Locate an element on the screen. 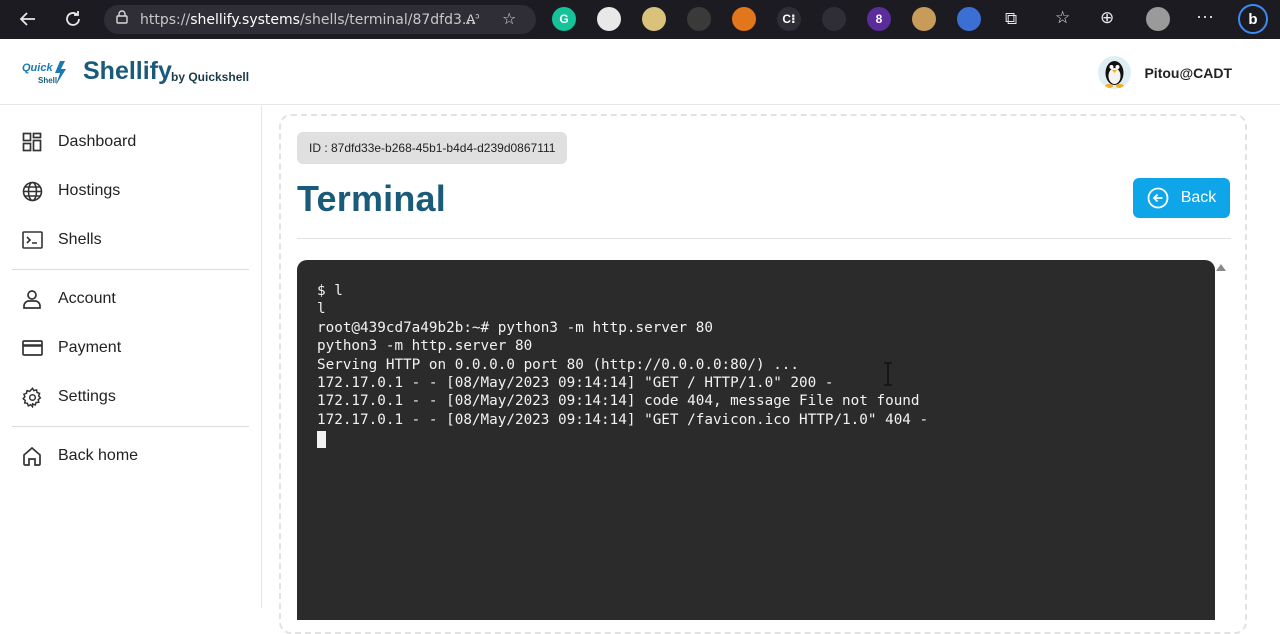  sidebar-item-label: Settings is located at coordinates (87, 396).